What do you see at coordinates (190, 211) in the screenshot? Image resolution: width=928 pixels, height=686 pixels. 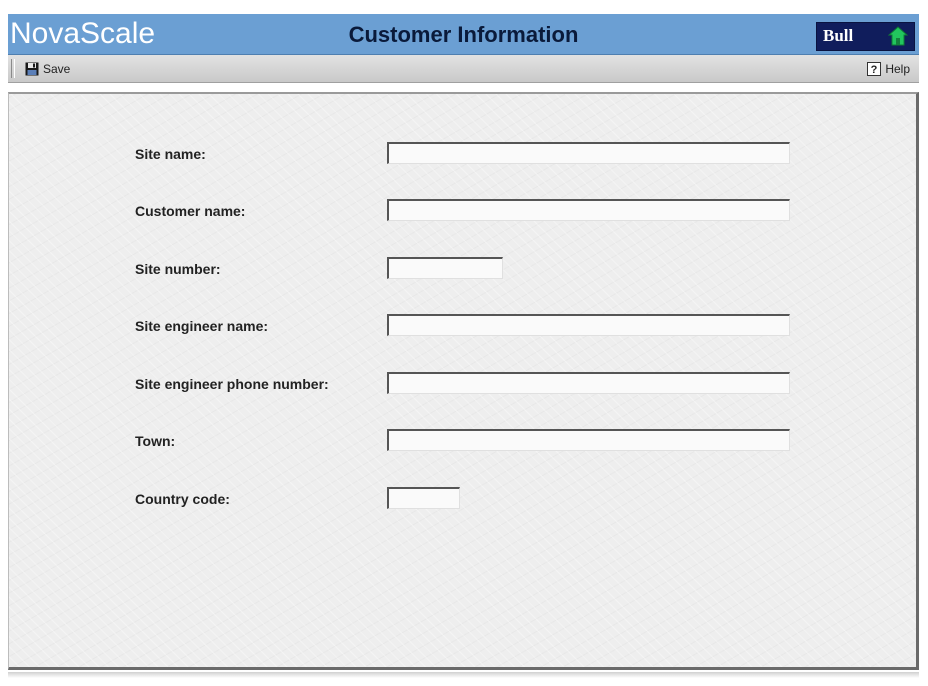 I see `customer-name-label: Customer name:` at bounding box center [190, 211].